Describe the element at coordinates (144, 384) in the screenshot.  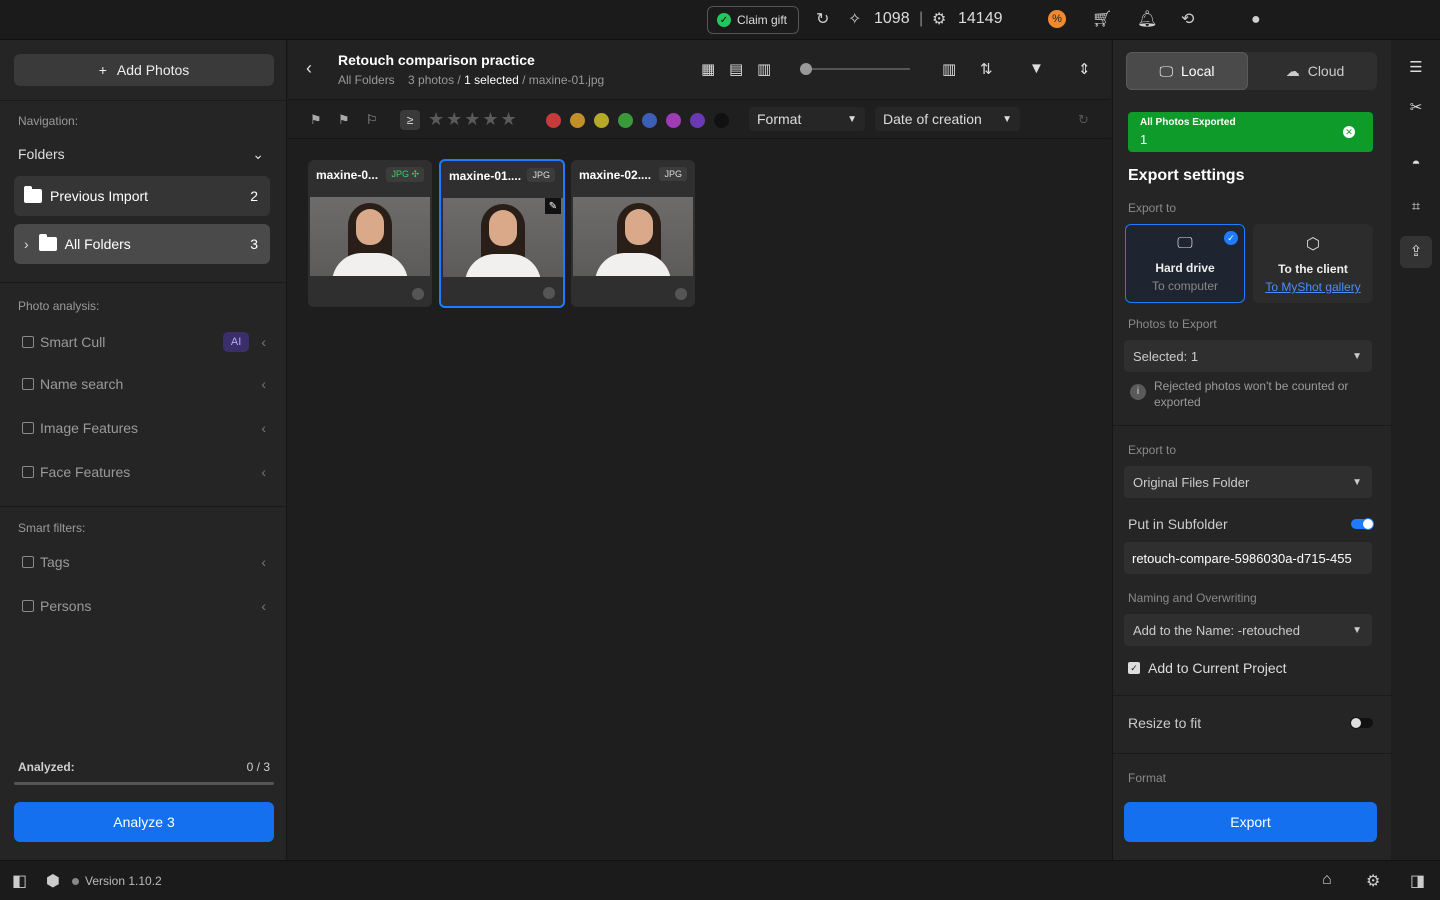
I see `analysis-item-name-search: Name search ‹` at that location.